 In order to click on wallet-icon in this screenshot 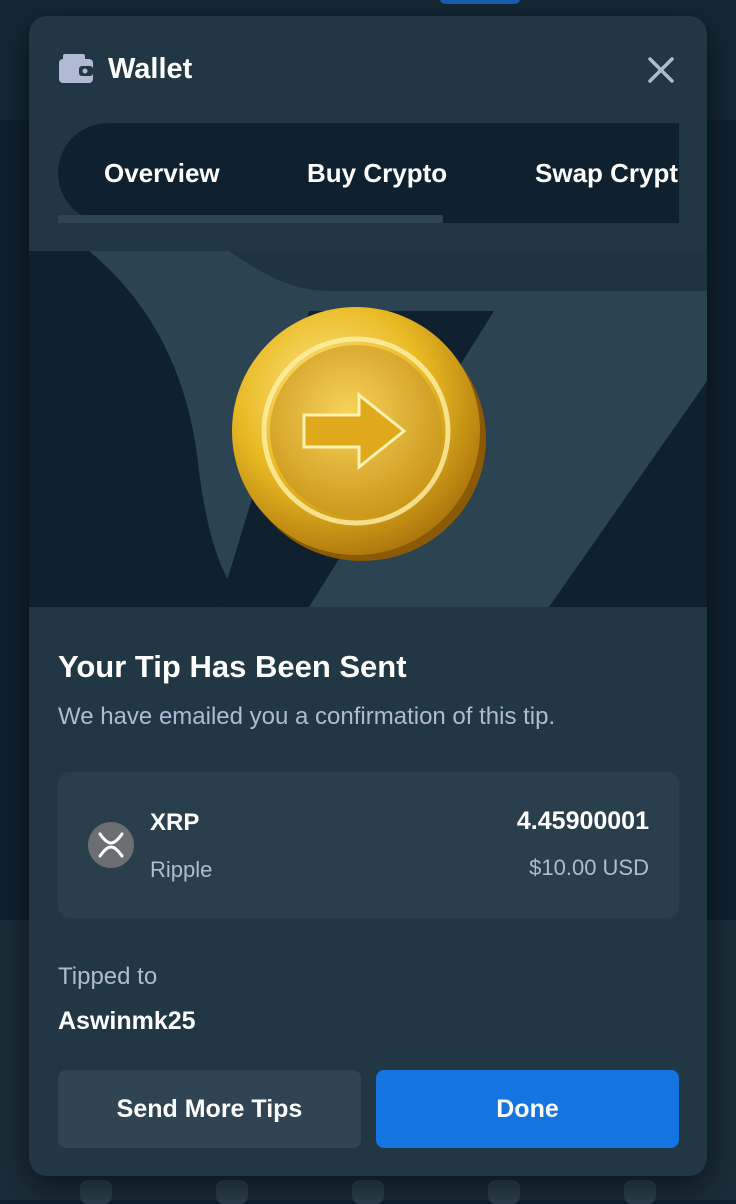, I will do `click(76, 68)`.